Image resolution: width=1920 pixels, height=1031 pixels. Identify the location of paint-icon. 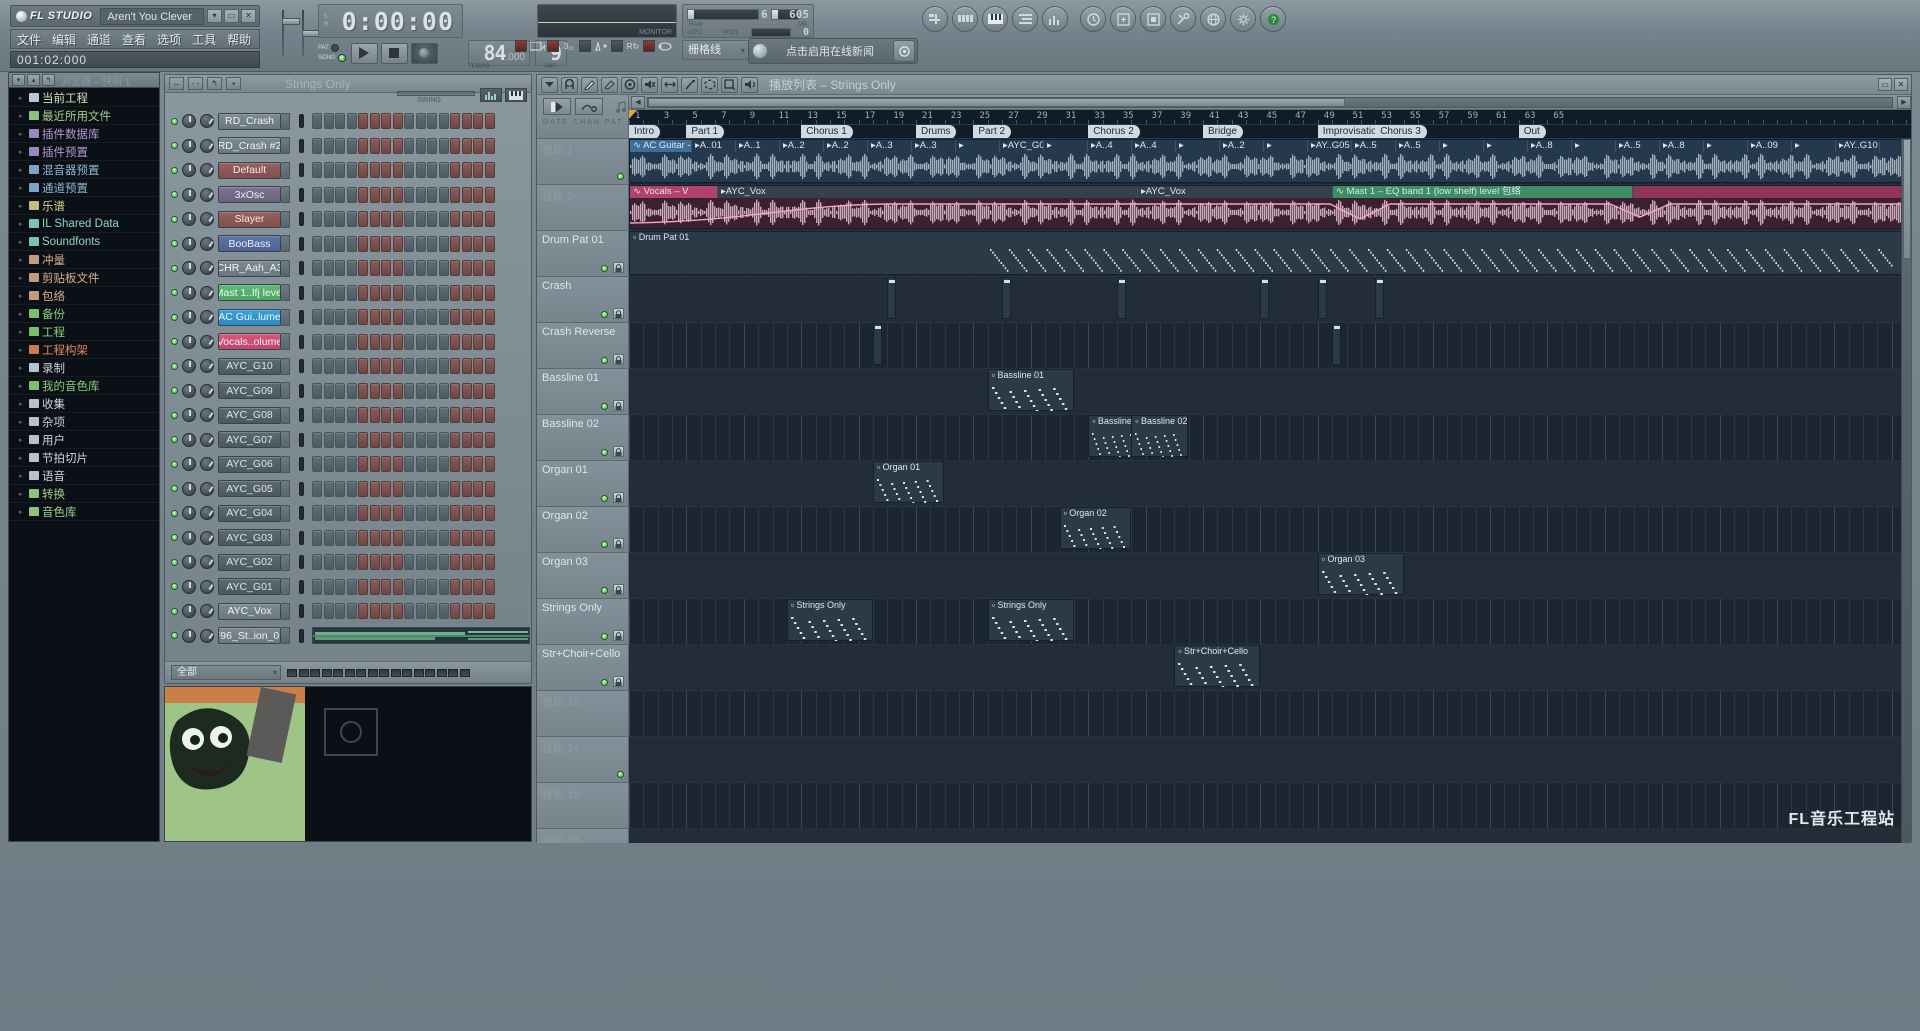
(609, 84).